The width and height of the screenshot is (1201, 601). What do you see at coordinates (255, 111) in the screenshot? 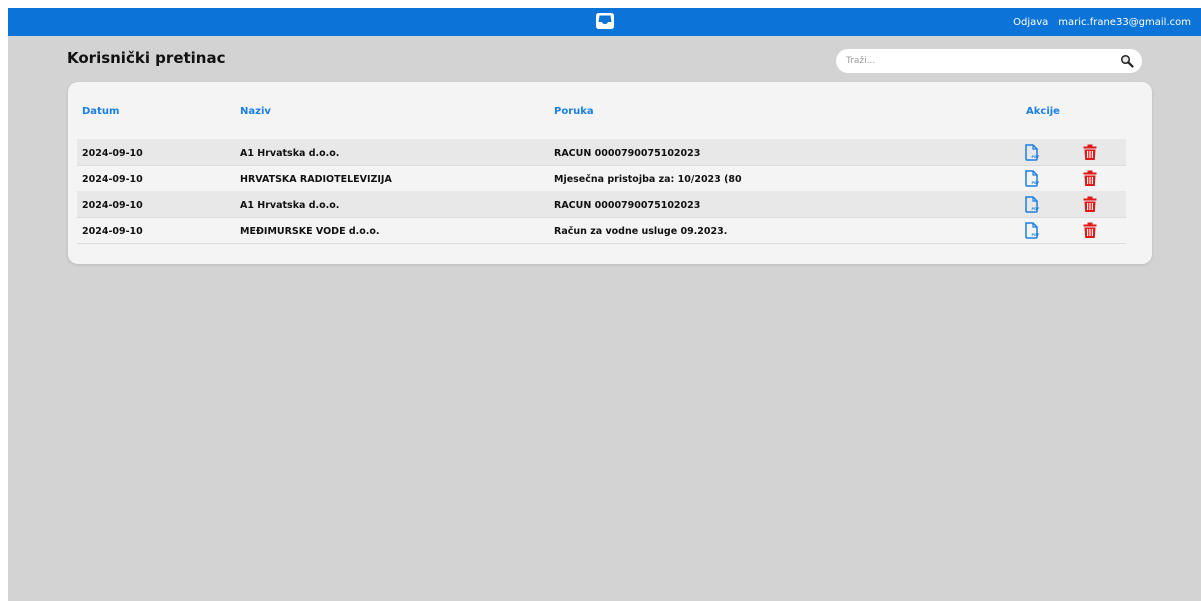
I see `header-name: Naziv` at bounding box center [255, 111].